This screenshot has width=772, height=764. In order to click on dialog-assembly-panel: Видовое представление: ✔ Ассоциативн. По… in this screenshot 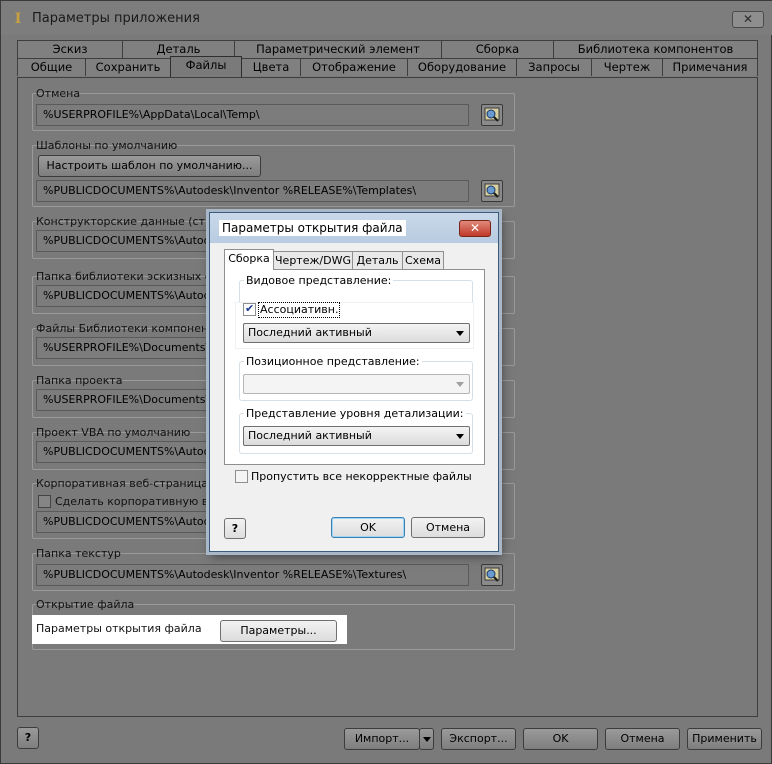, I will do `click(354, 367)`.